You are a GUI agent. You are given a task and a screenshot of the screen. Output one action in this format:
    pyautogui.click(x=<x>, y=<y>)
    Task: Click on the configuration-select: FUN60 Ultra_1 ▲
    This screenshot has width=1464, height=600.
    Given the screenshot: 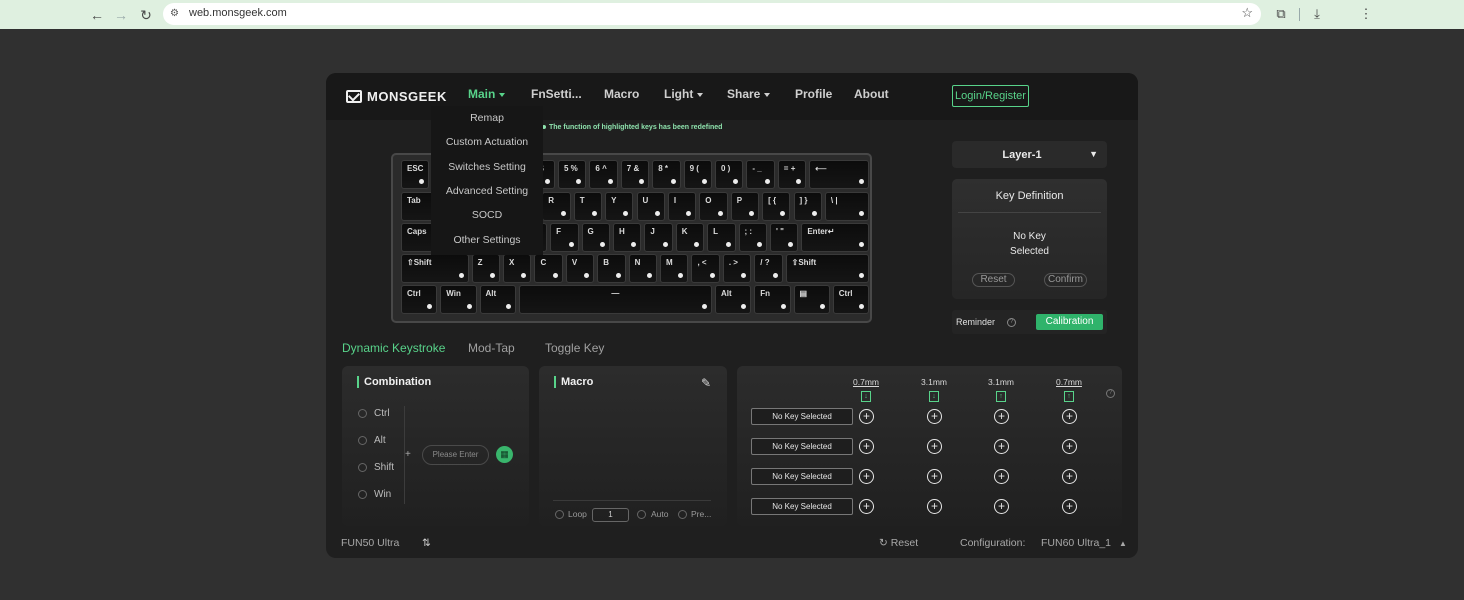 What is the action you would take?
    pyautogui.click(x=1084, y=543)
    